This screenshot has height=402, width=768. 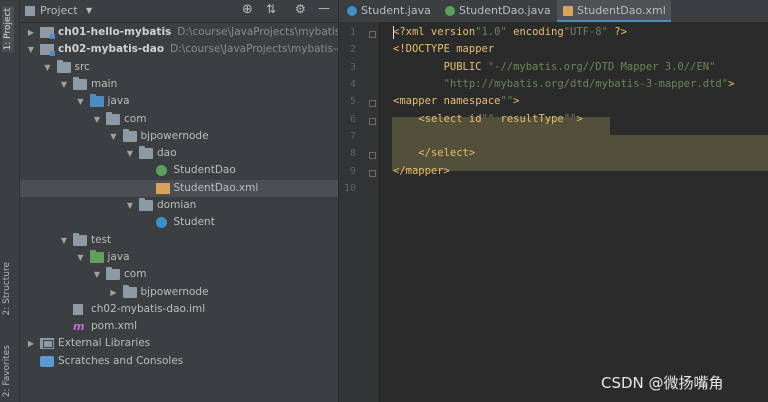 What do you see at coordinates (662, 383) in the screenshot?
I see `watermark: CSDN @微扬嘴角` at bounding box center [662, 383].